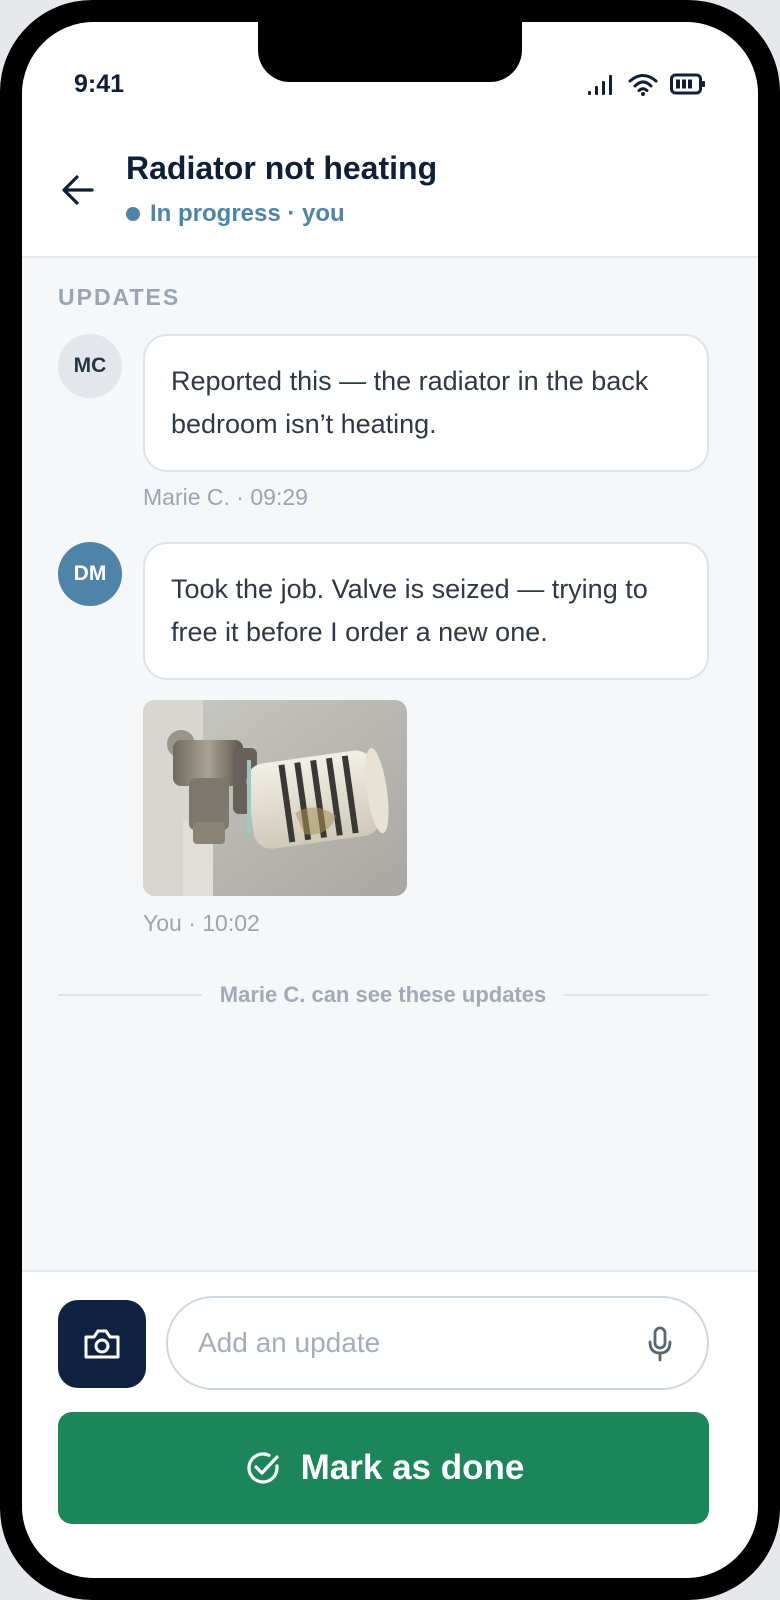 The height and width of the screenshot is (1600, 780). I want to click on camera-button, so click(102, 1344).